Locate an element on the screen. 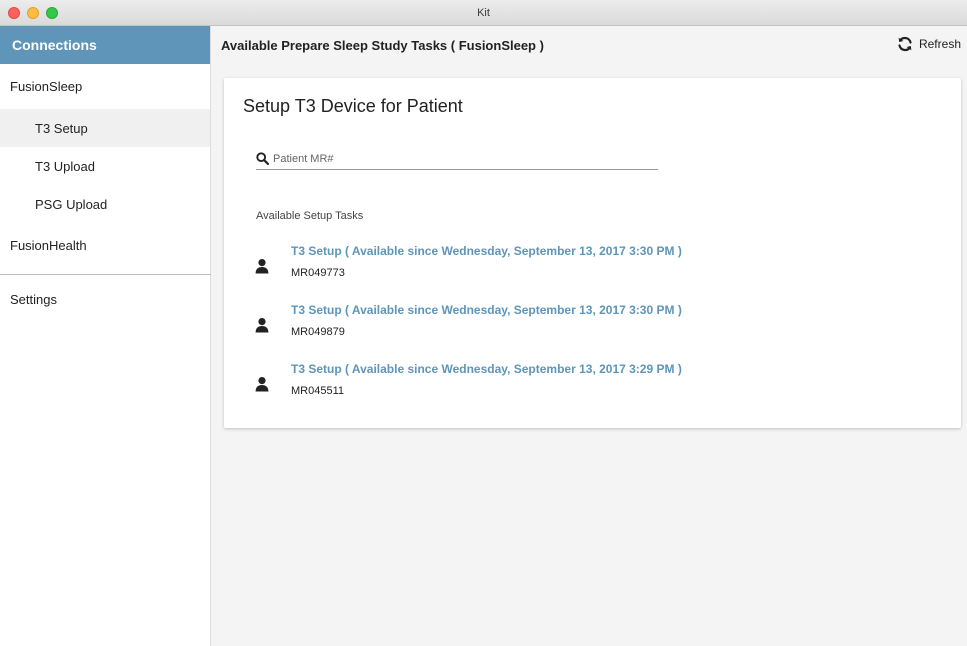  window-controls is located at coordinates (33, 13).